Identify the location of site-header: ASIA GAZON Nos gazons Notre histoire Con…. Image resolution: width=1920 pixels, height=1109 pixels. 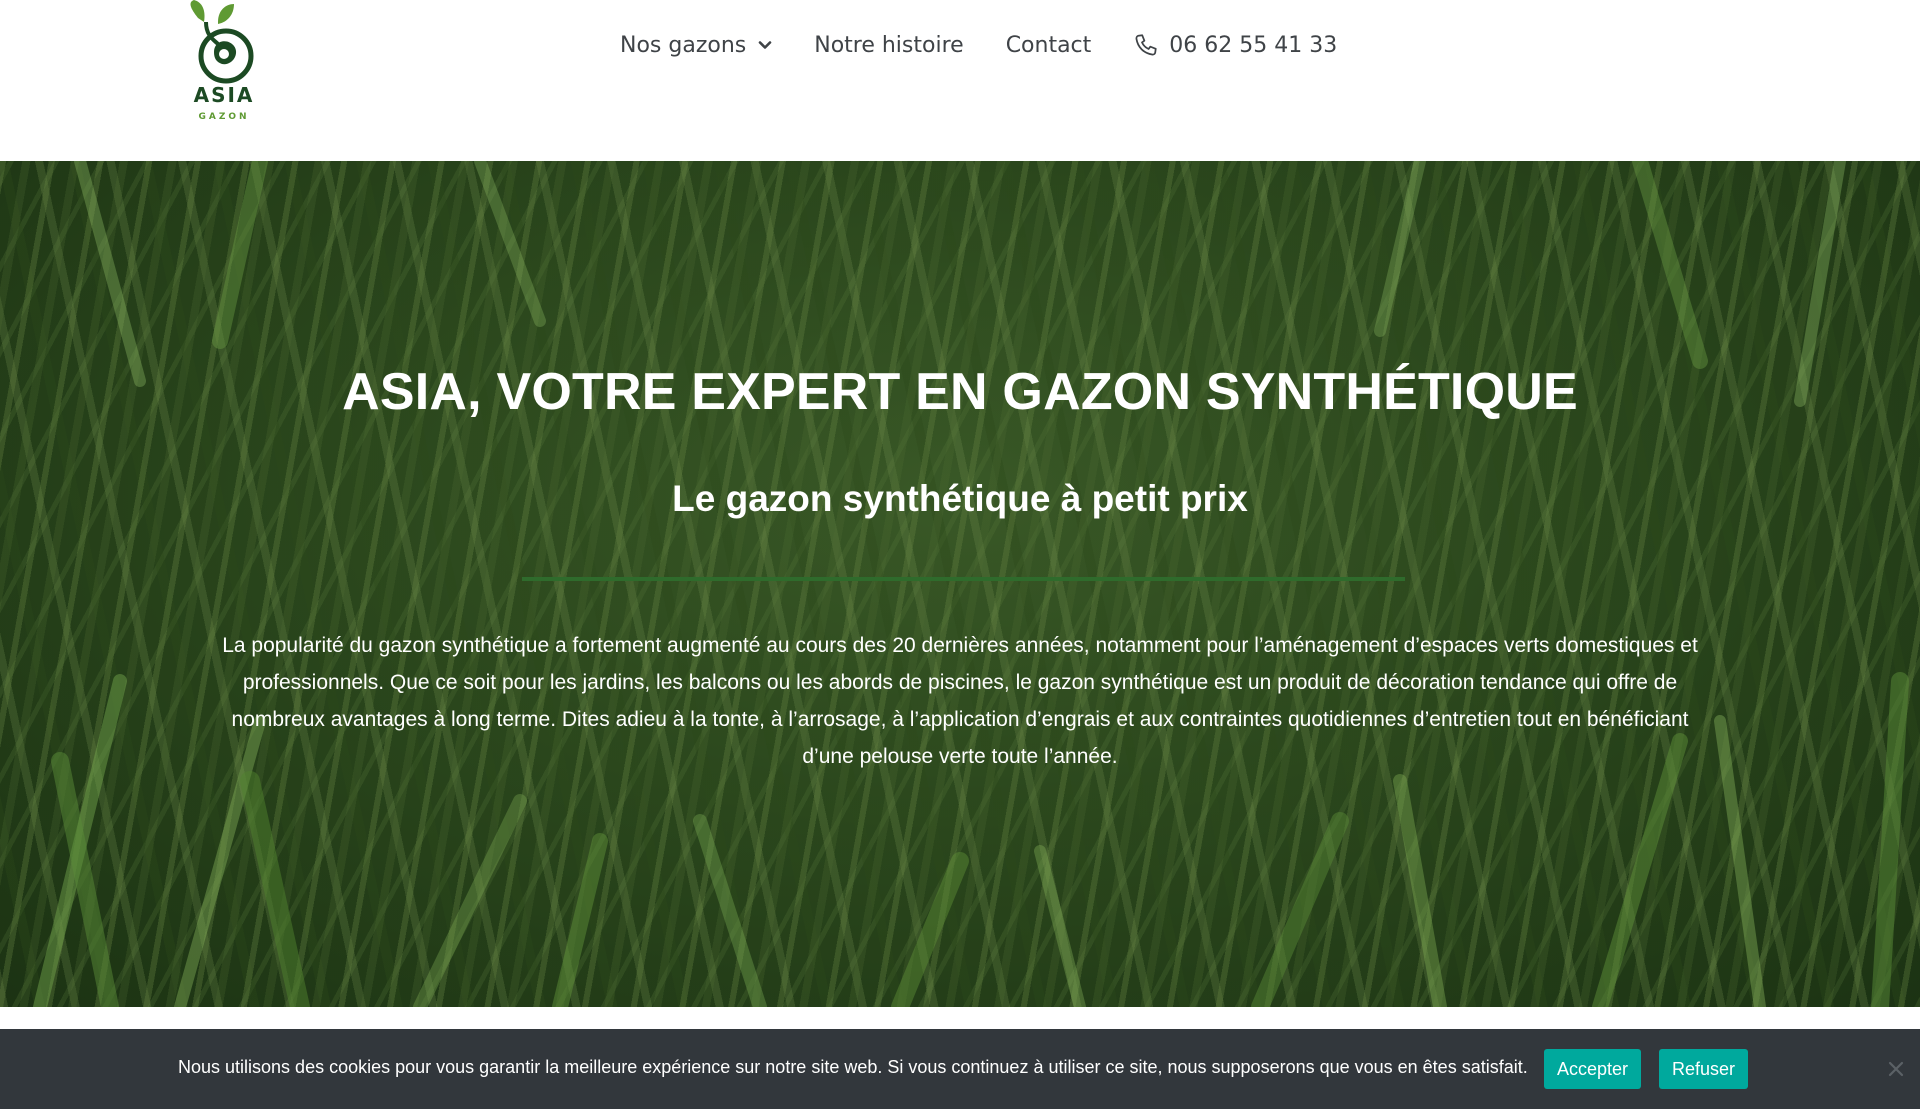
(960, 80).